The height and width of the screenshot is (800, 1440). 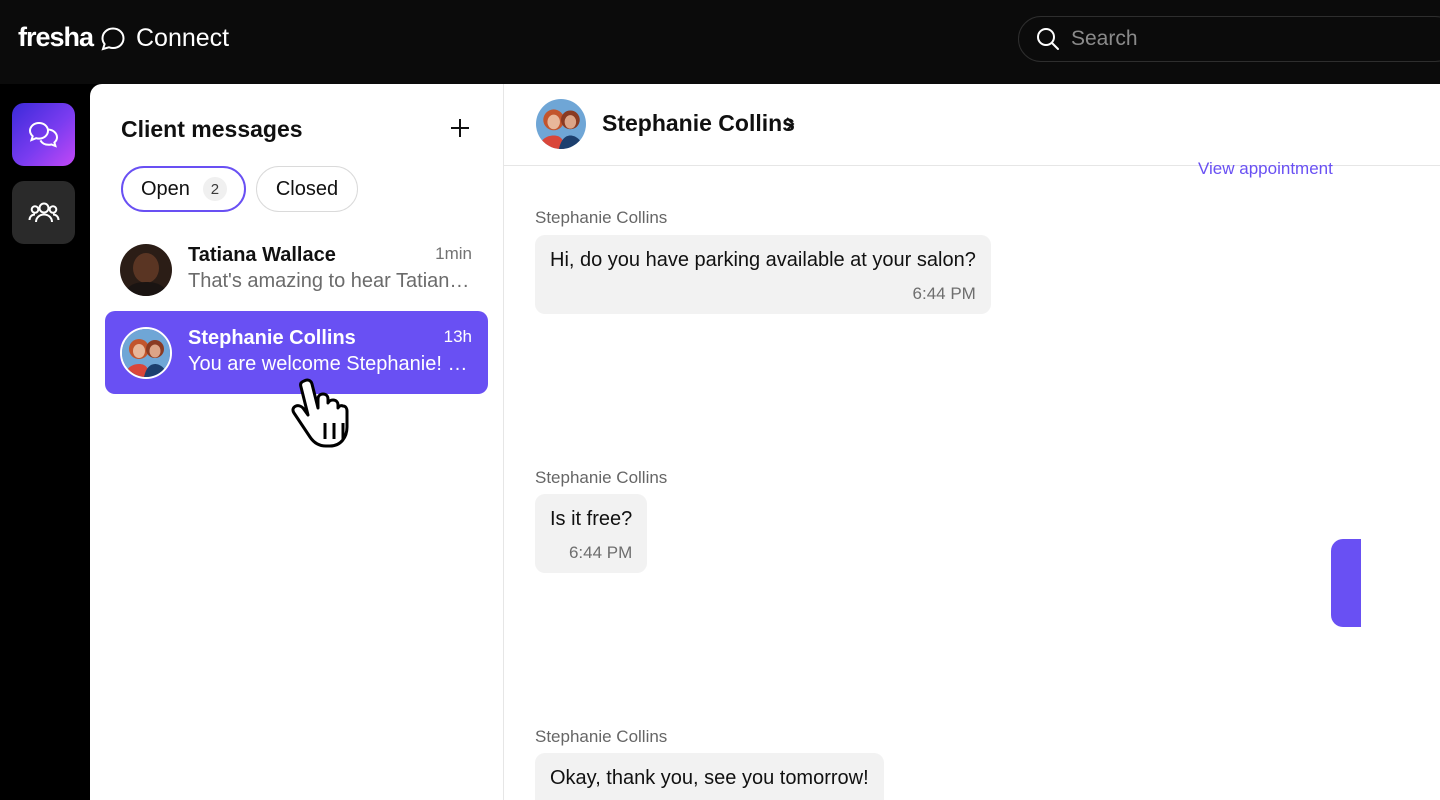 What do you see at coordinates (698, 123) in the screenshot?
I see `contact-name: Stephanie Collins` at bounding box center [698, 123].